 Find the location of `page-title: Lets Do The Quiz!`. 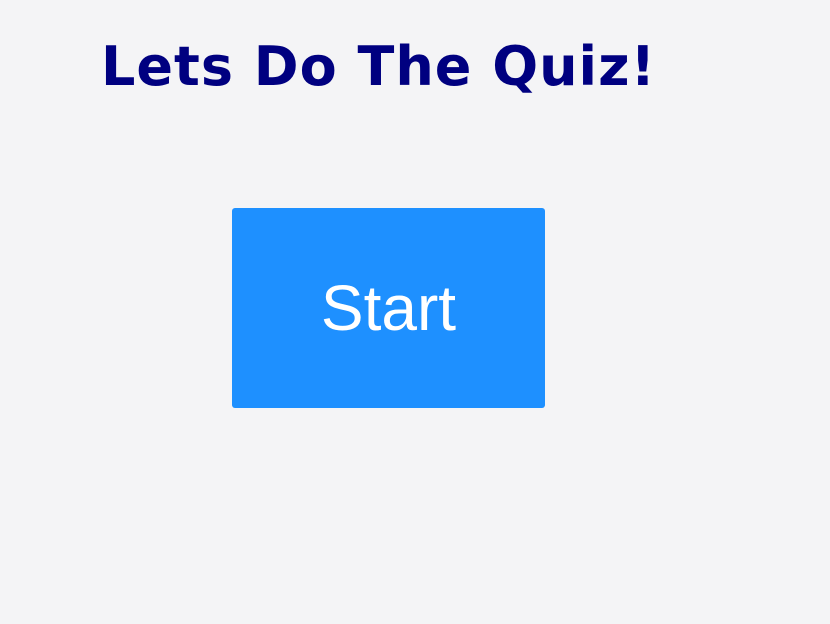

page-title: Lets Do The Quiz! is located at coordinates (379, 66).